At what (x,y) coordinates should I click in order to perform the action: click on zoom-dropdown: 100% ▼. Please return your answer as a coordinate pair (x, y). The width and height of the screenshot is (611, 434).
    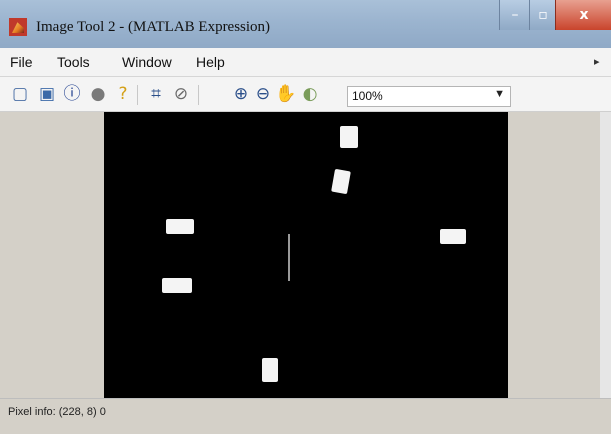
    Looking at the image, I should click on (429, 96).